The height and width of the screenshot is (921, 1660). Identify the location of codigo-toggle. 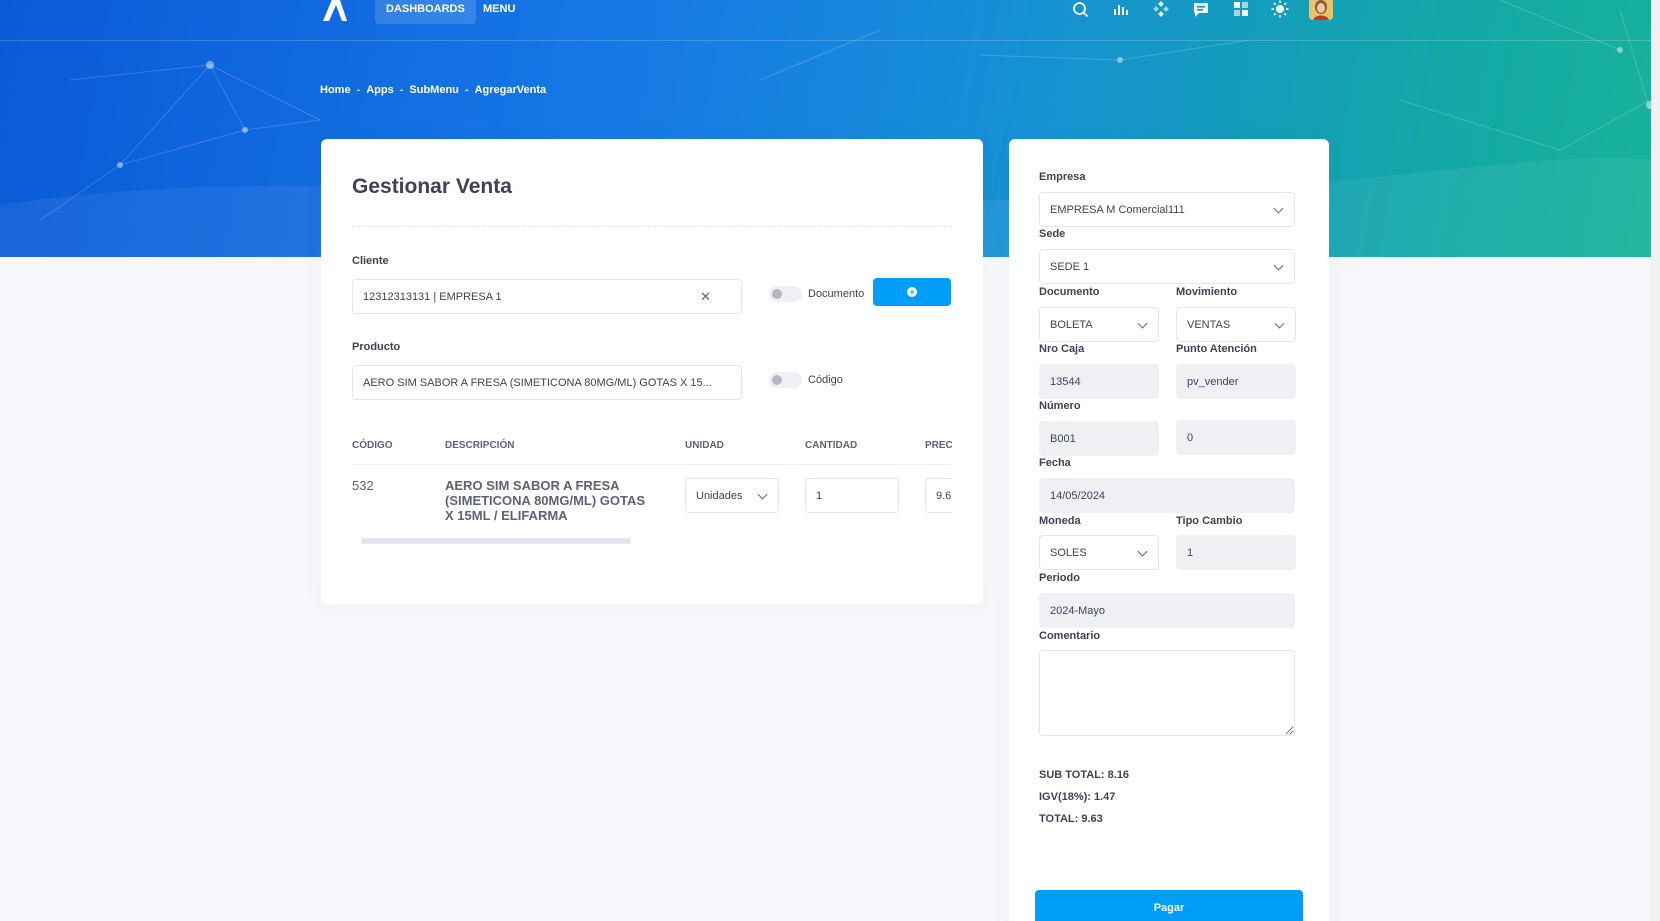
(785, 380).